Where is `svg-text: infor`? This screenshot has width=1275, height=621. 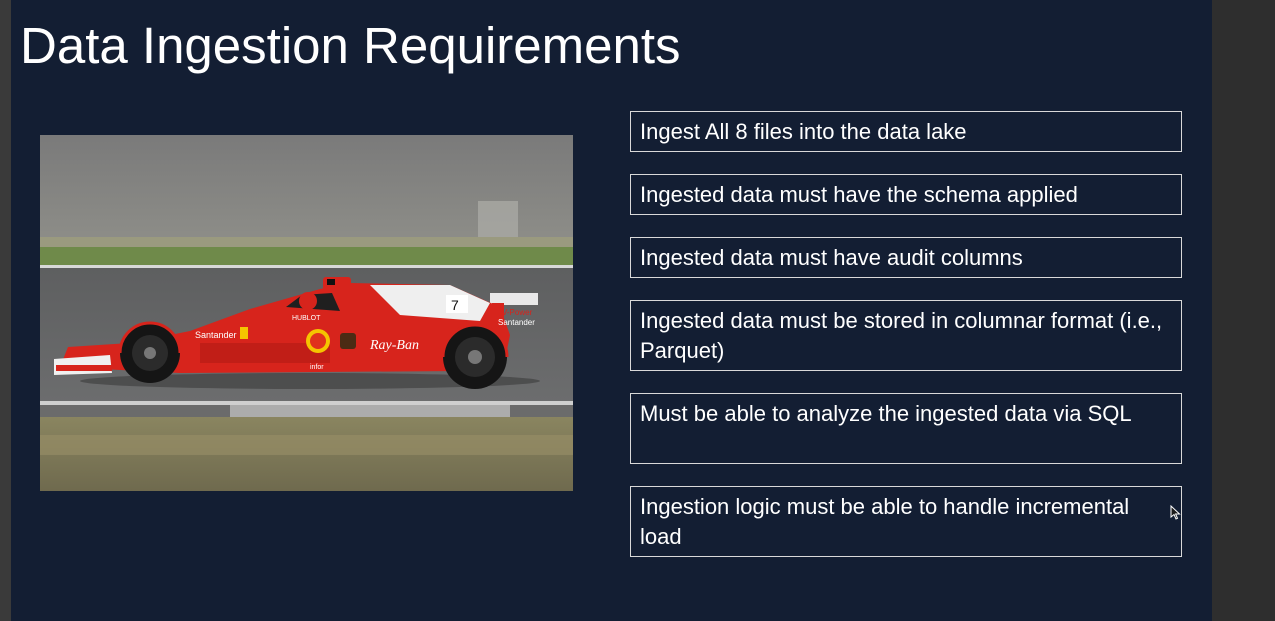 svg-text: infor is located at coordinates (317, 367).